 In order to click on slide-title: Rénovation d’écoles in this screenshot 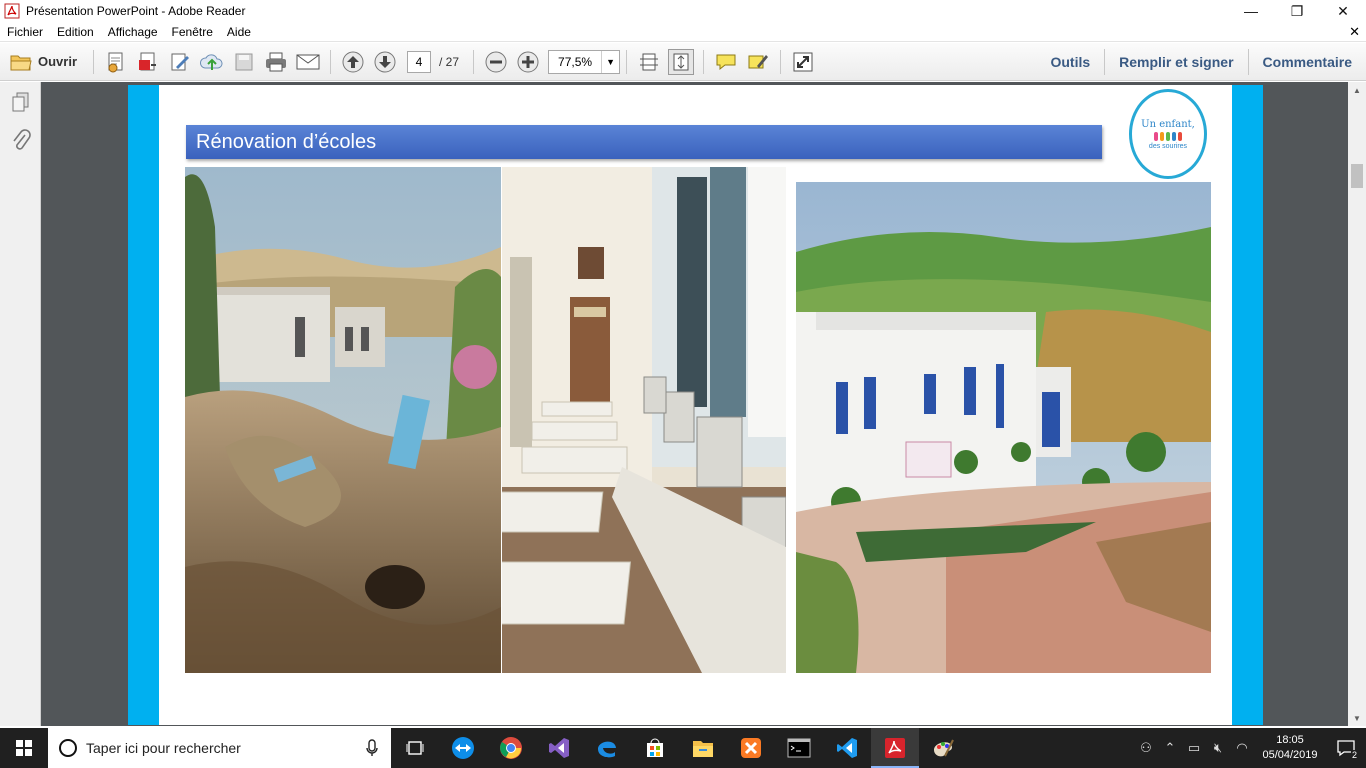, I will do `click(644, 142)`.